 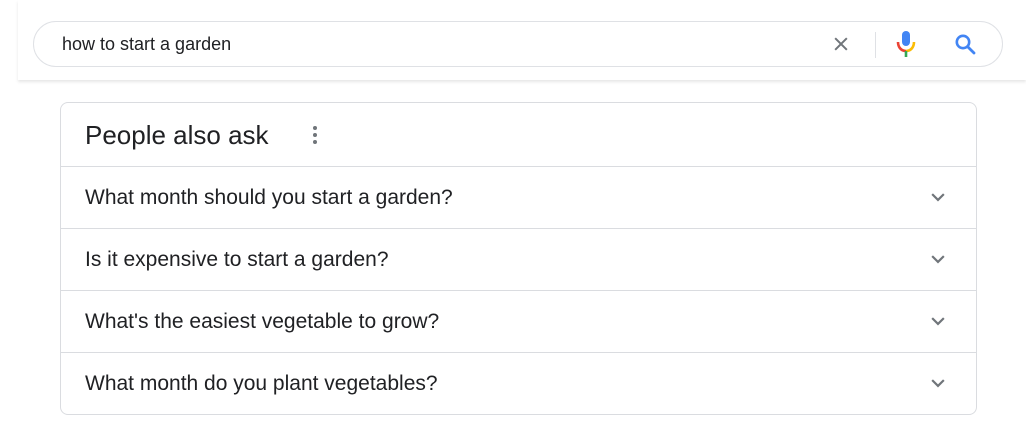 What do you see at coordinates (237, 259) in the screenshot?
I see `paa-question-text: Is it expensive to start a garden?` at bounding box center [237, 259].